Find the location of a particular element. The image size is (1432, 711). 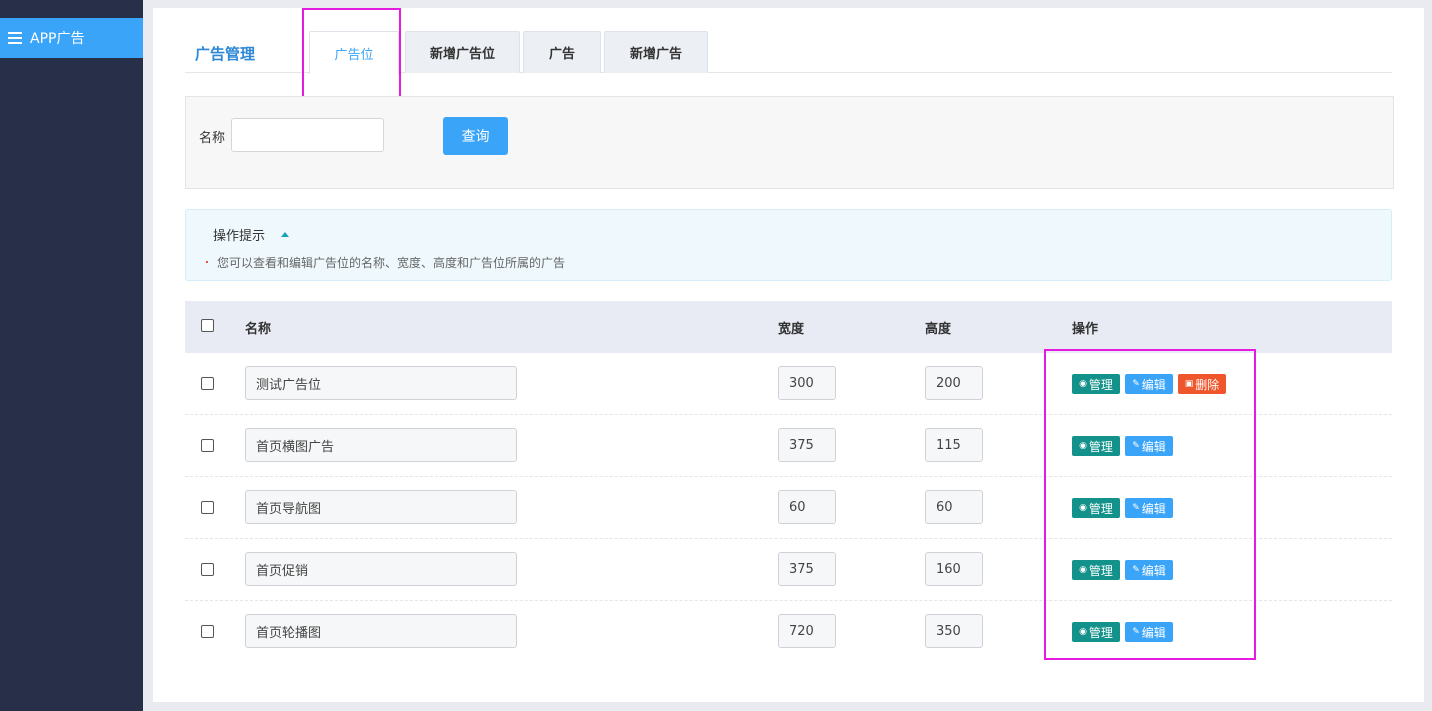

sidebar-item-app-ads: APP广告 is located at coordinates (71, 38).